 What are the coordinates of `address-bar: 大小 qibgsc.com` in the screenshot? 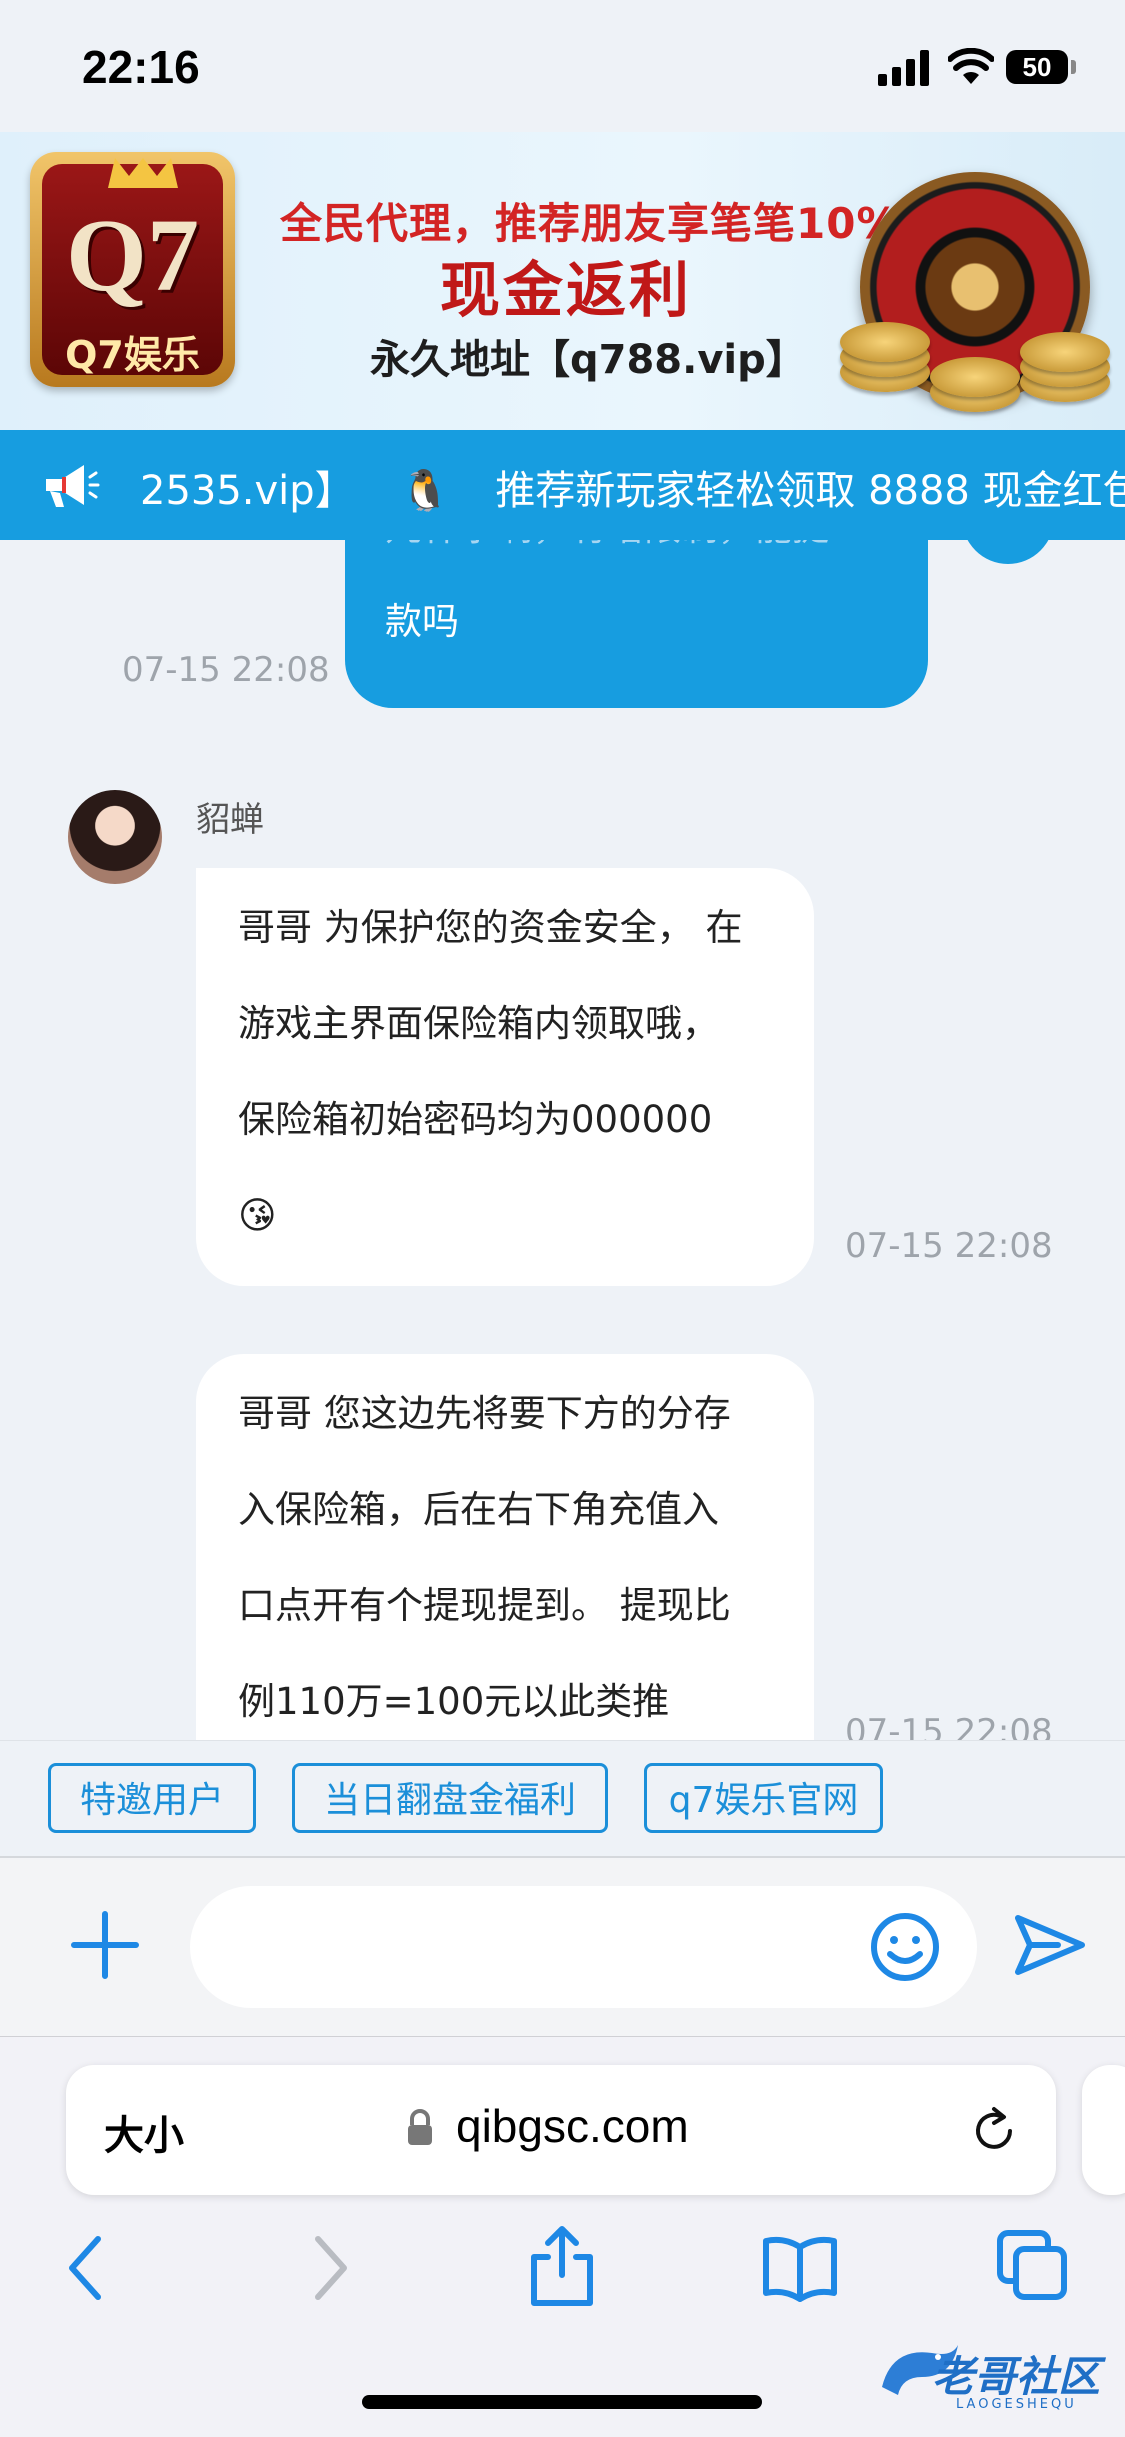 It's located at (561, 2130).